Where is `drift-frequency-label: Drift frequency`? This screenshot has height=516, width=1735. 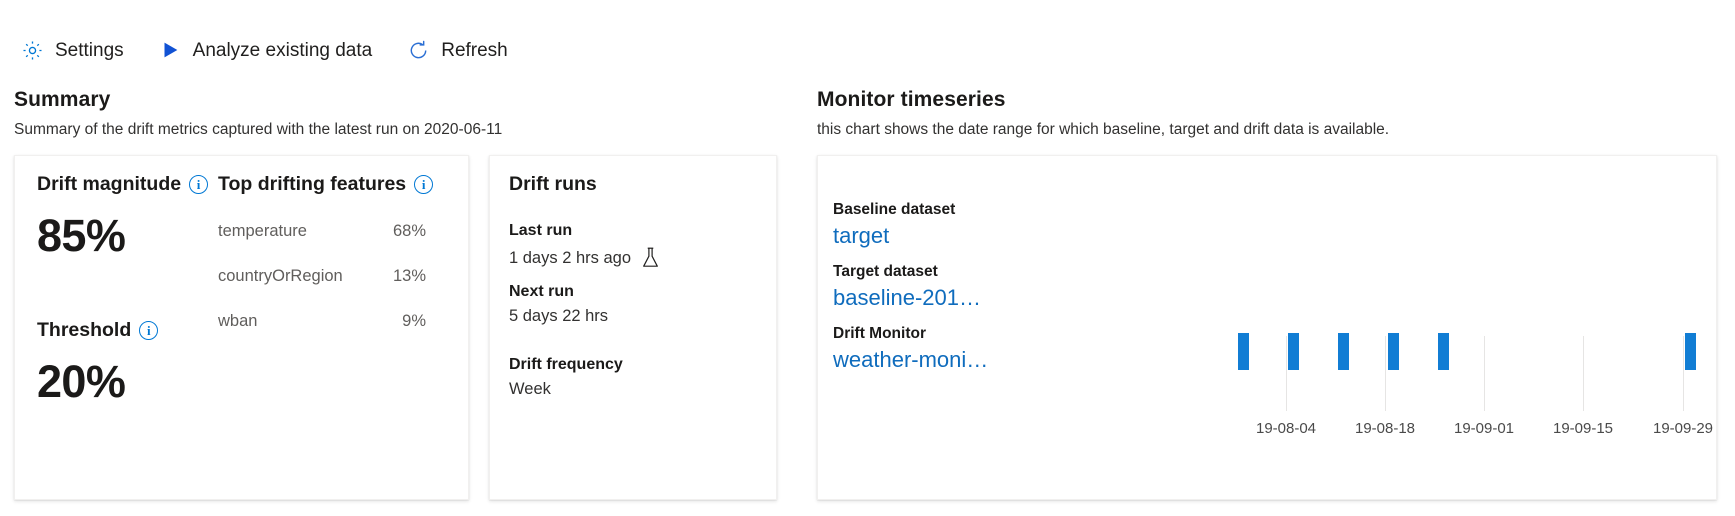
drift-frequency-label: Drift frequency is located at coordinates (566, 364).